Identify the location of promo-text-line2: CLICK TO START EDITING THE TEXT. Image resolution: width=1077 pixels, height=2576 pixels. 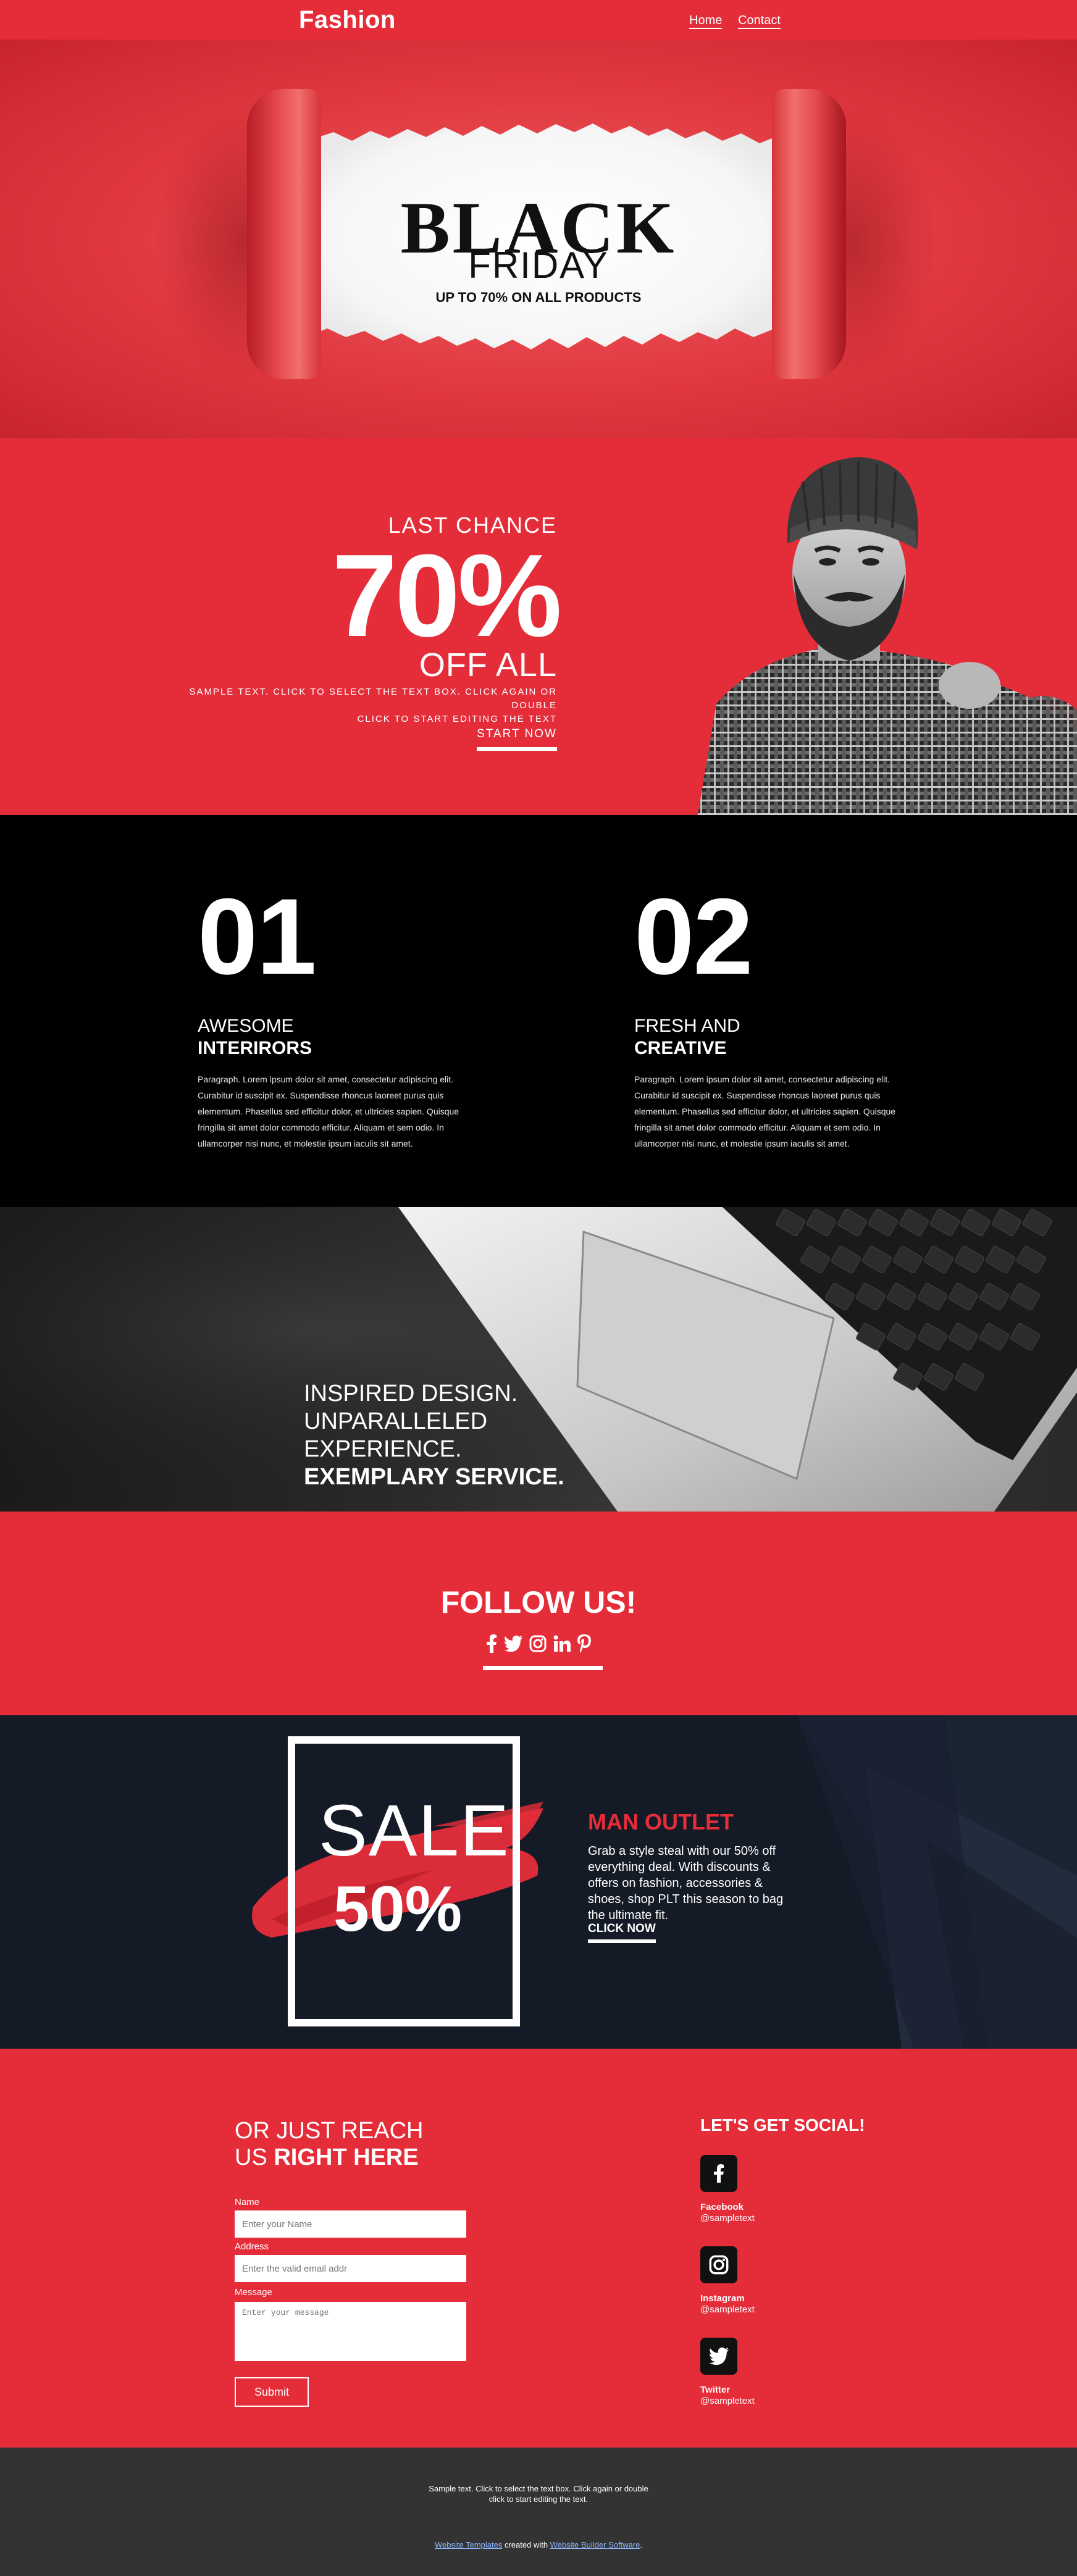
(457, 719).